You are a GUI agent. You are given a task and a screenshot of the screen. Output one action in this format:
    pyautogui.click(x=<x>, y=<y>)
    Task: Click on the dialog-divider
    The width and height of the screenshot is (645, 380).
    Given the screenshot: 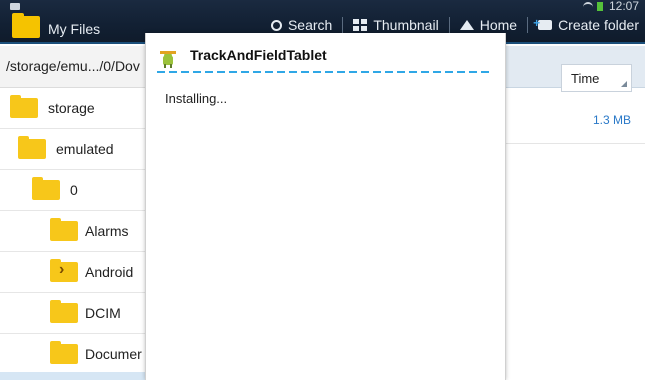 What is the action you would take?
    pyautogui.click(x=325, y=72)
    